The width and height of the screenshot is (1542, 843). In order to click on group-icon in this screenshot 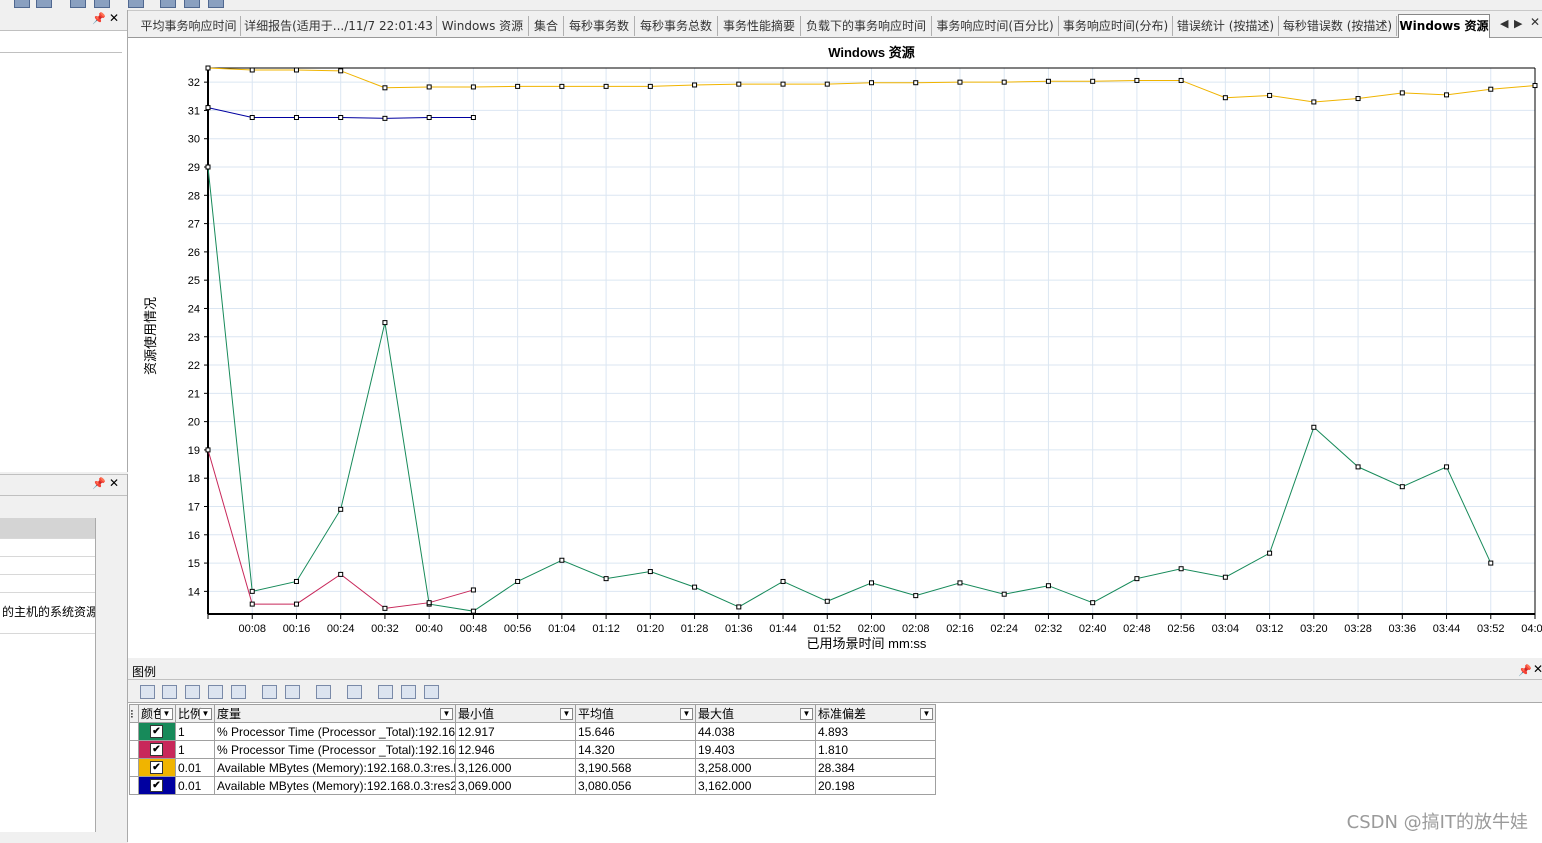, I will do `click(192, 692)`.